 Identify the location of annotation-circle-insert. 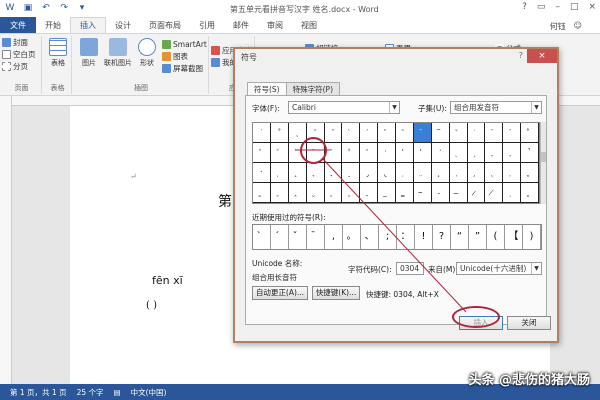
(476, 317).